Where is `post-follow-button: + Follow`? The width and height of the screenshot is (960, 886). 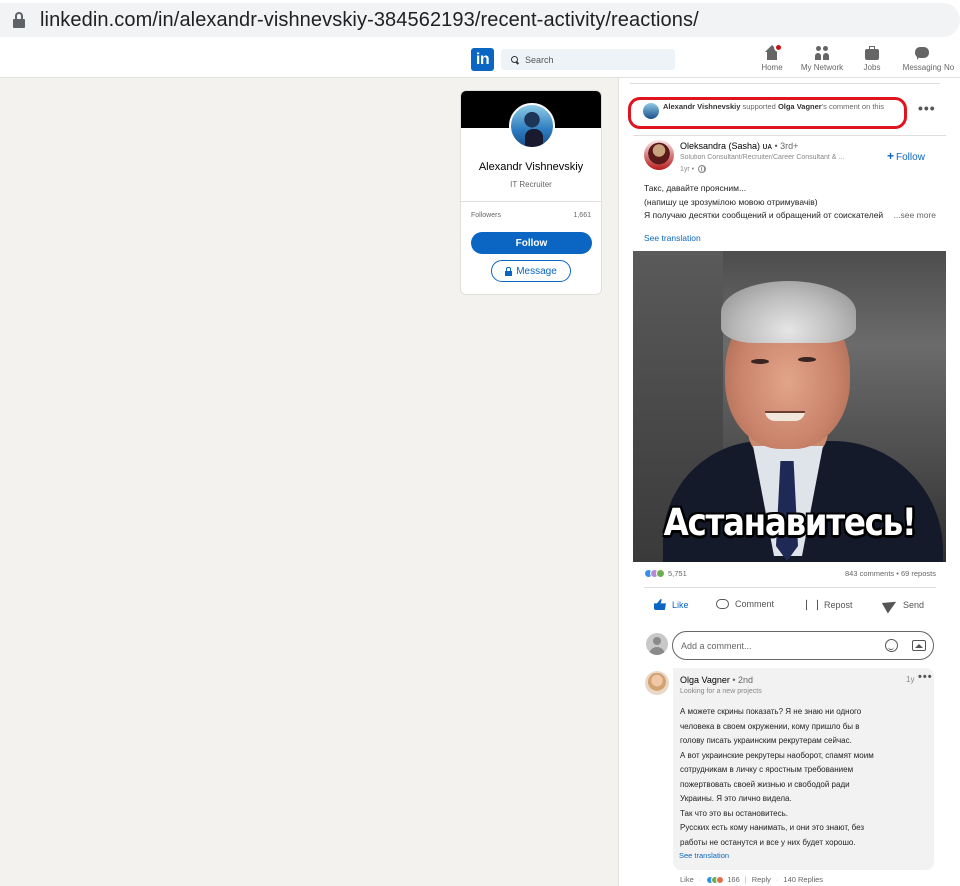 post-follow-button: + Follow is located at coordinates (906, 156).